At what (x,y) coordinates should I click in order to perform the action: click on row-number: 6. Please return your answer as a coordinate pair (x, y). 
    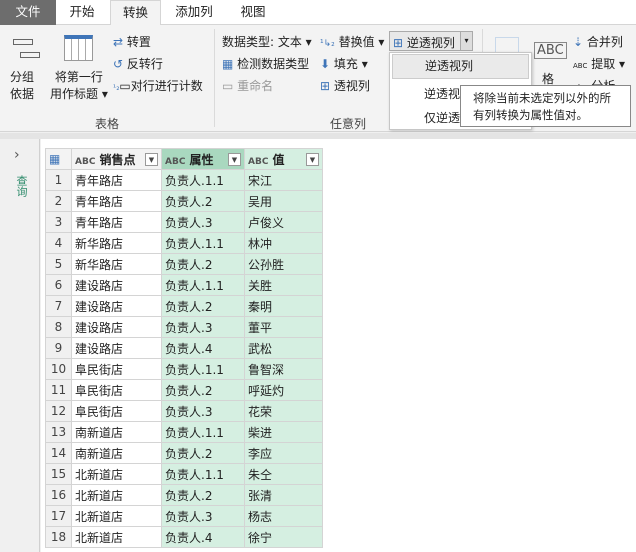
    Looking at the image, I should click on (58, 285).